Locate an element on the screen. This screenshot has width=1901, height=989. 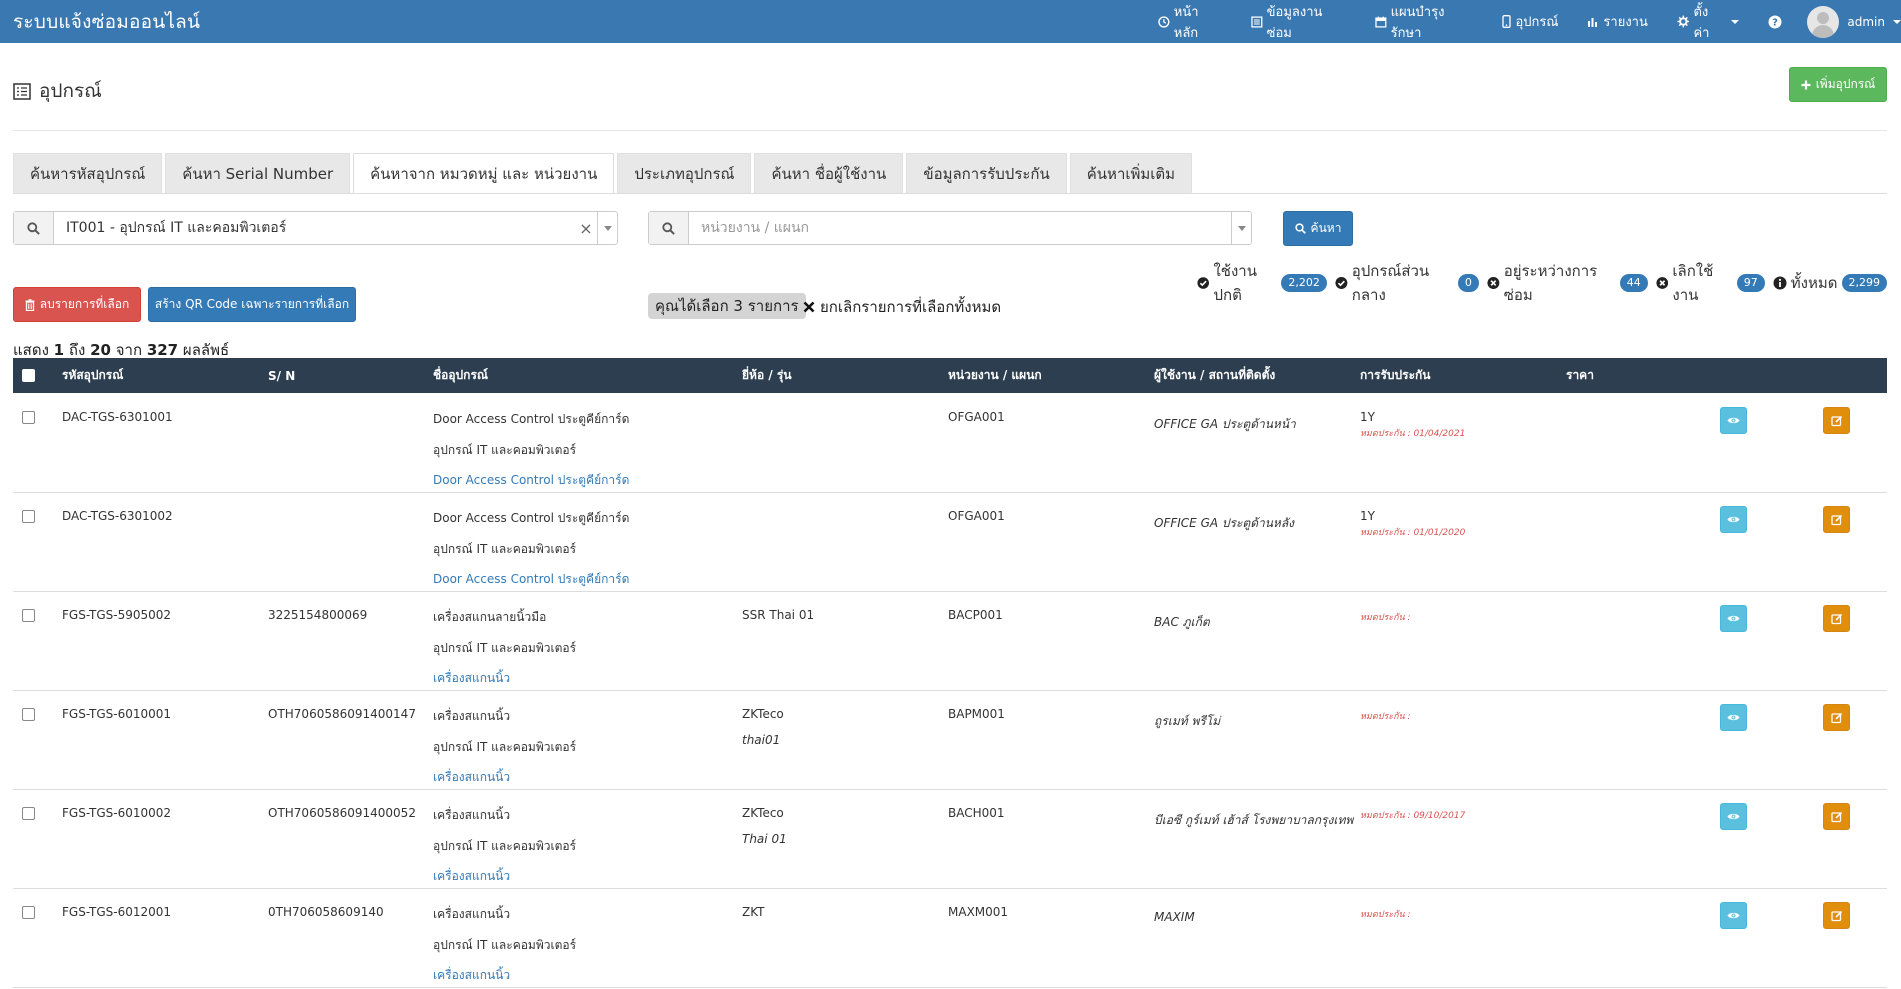
app-brand: ระบบแจ้งซ่อมออนไลน์ is located at coordinates (100, 22).